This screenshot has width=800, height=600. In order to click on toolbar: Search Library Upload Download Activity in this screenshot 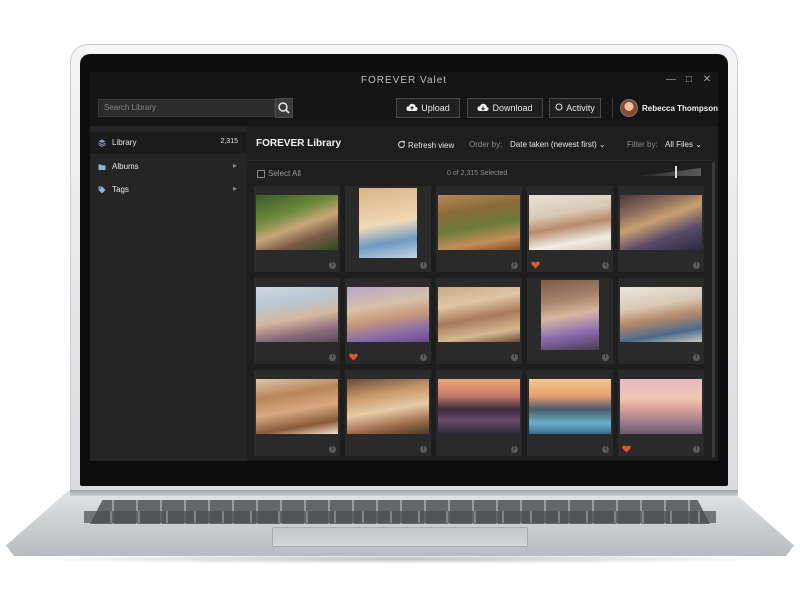, I will do `click(404, 108)`.